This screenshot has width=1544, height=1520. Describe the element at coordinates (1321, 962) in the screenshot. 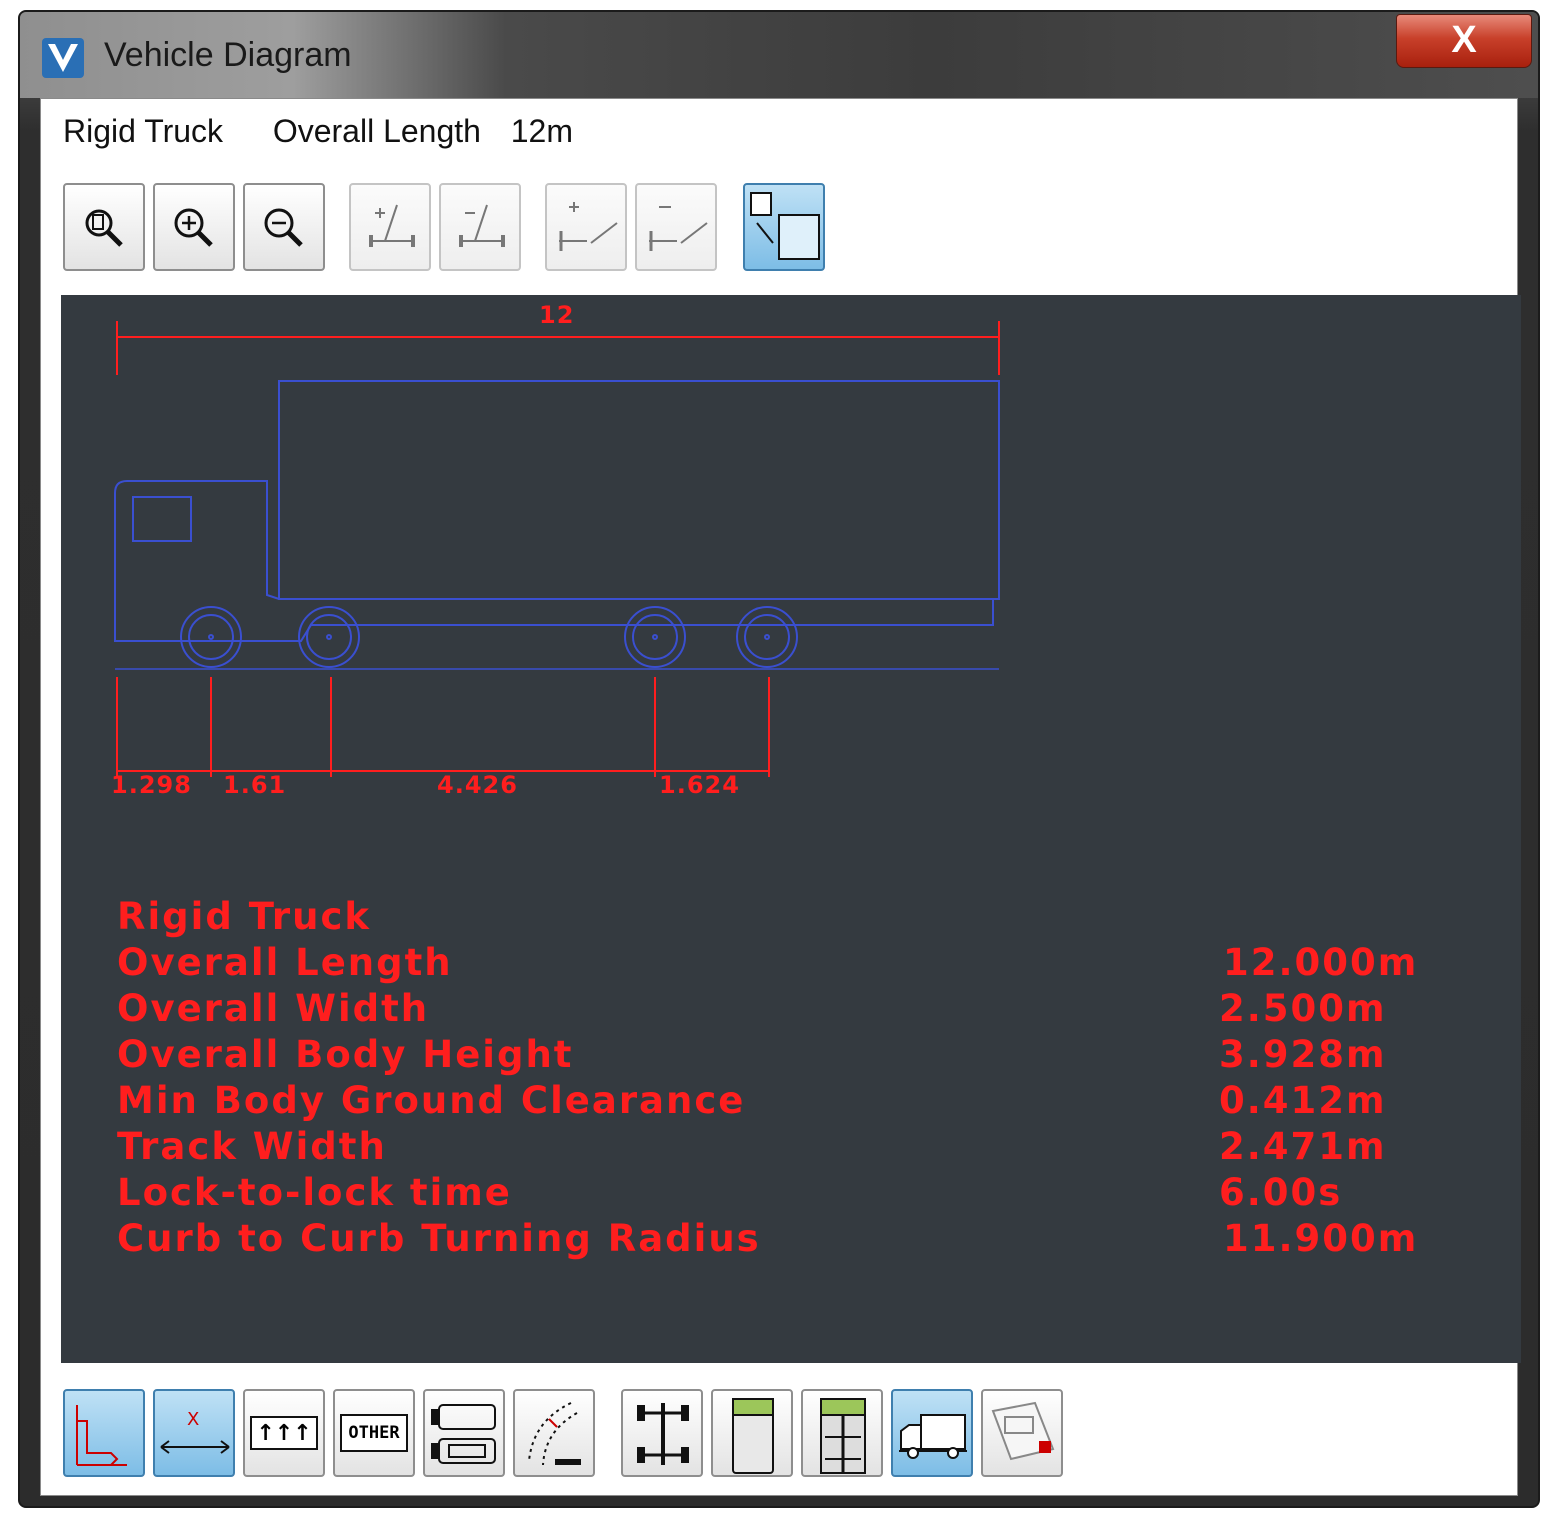

I see `spec-value: 12.000m` at that location.